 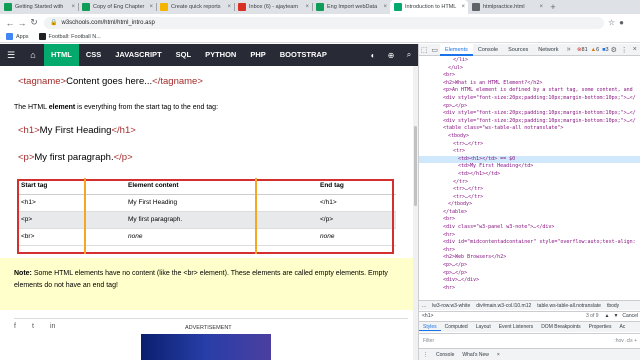 What do you see at coordinates (10, 23) in the screenshot?
I see `back-icon: ←` at bounding box center [10, 23].